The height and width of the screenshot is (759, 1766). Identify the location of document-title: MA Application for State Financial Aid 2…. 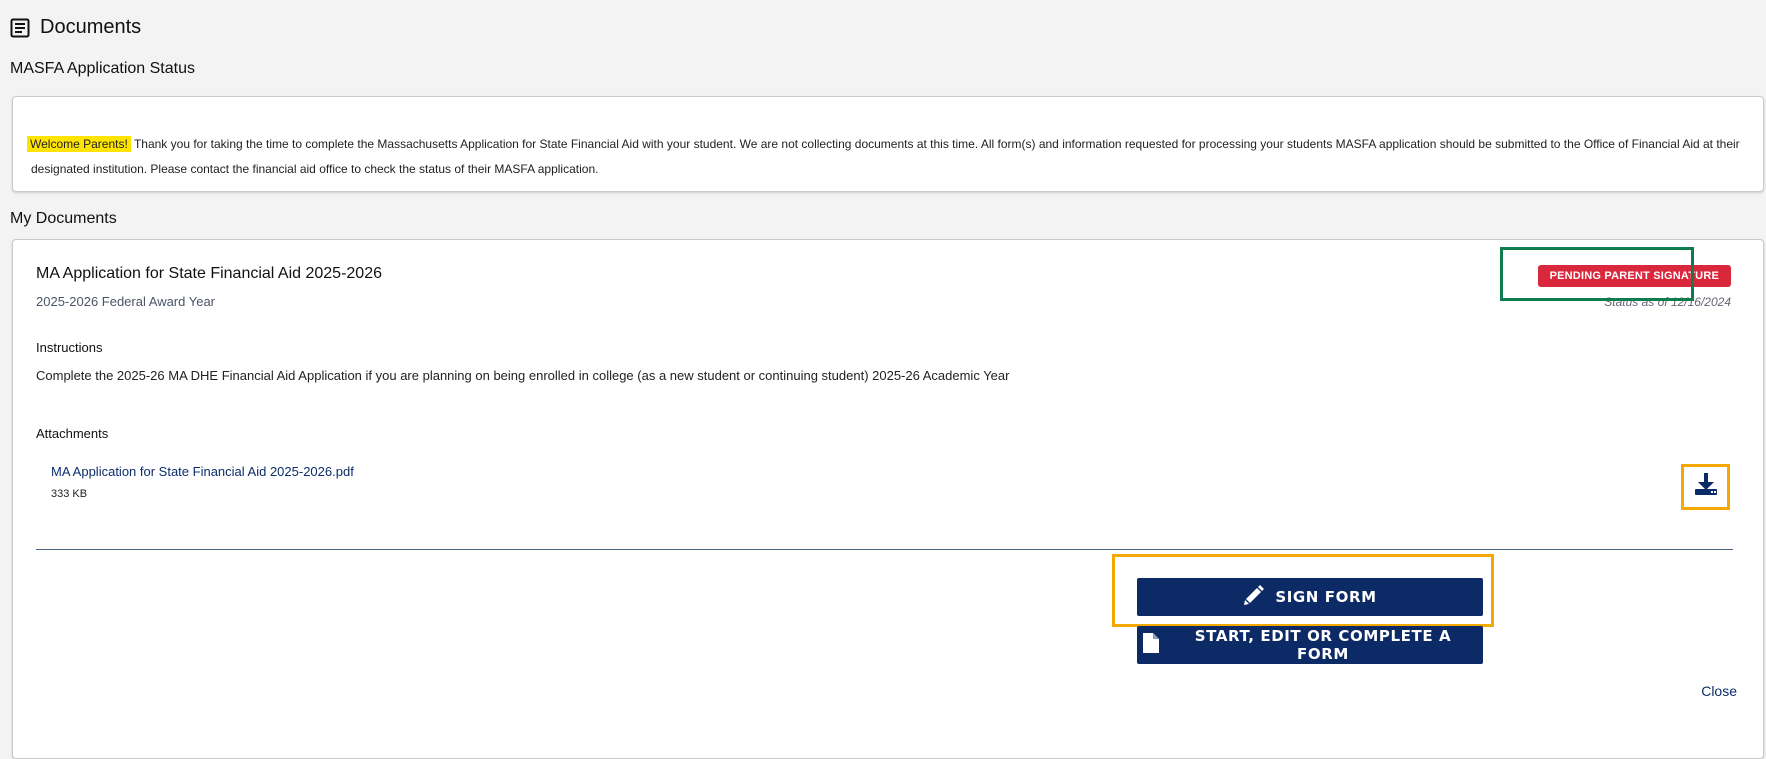
(209, 273).